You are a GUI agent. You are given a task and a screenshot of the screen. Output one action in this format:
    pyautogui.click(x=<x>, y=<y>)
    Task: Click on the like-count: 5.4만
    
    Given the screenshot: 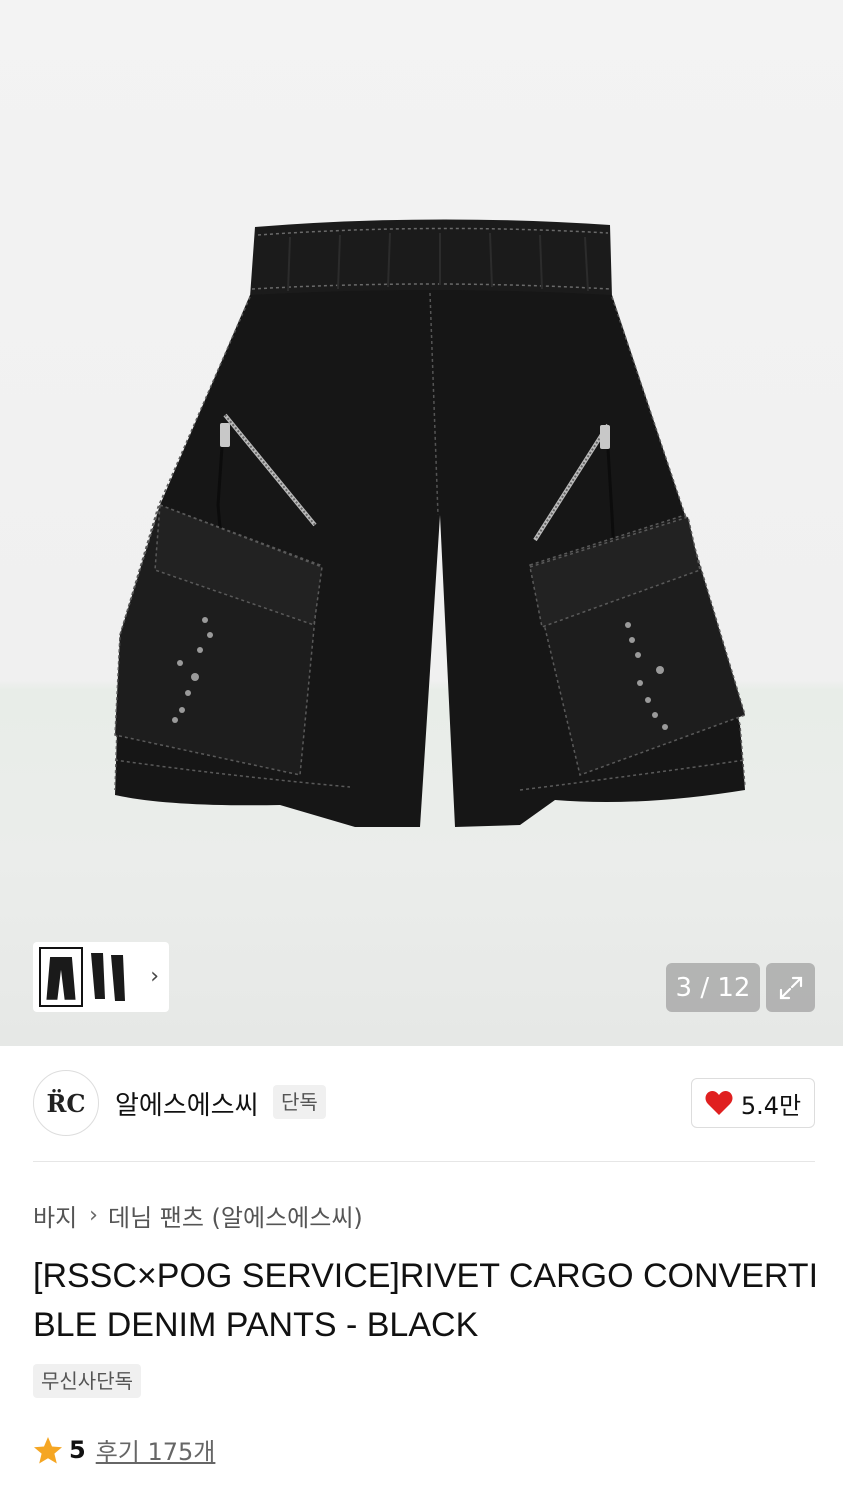 What is the action you would take?
    pyautogui.click(x=771, y=1105)
    